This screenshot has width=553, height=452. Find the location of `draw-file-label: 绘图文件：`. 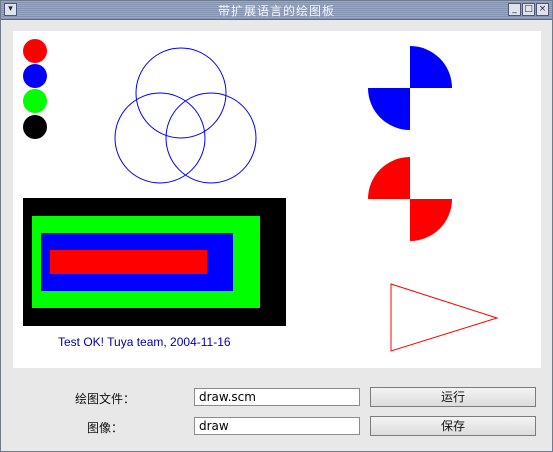

draw-file-label: 绘图文件： is located at coordinates (105, 399).